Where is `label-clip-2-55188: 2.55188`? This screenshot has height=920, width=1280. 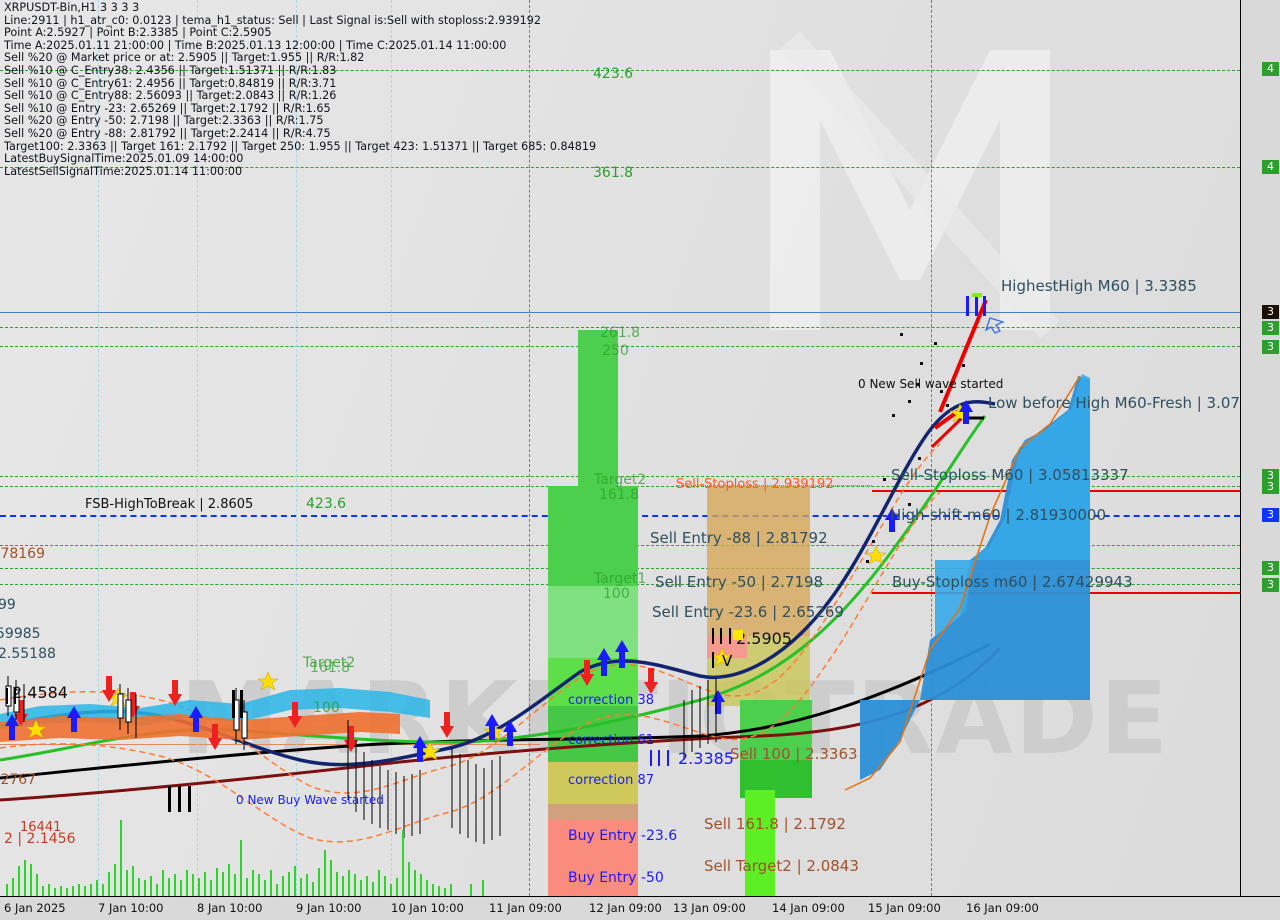 label-clip-2-55188: 2.55188 is located at coordinates (28, 654).